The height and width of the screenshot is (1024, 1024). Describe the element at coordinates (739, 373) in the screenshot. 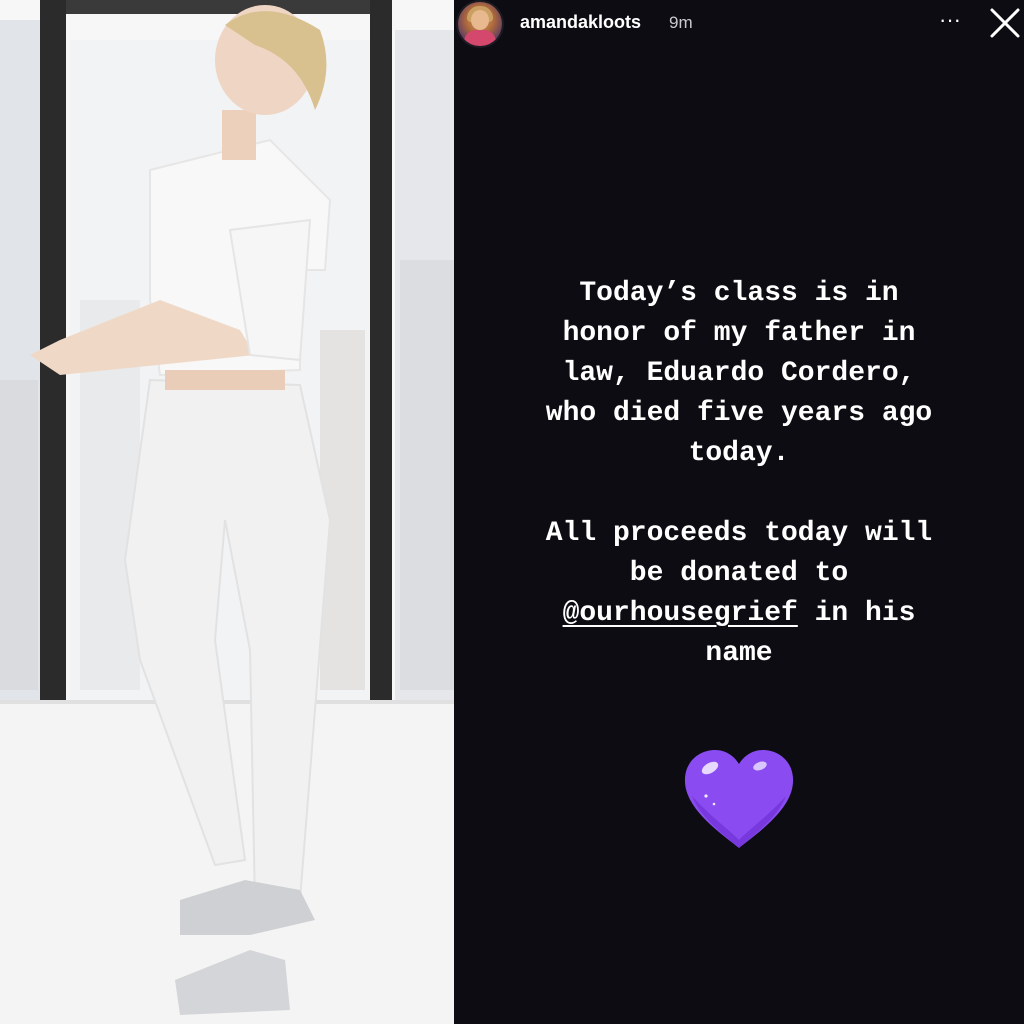

I see `caption-line: law, Eduardo Cordero,` at that location.